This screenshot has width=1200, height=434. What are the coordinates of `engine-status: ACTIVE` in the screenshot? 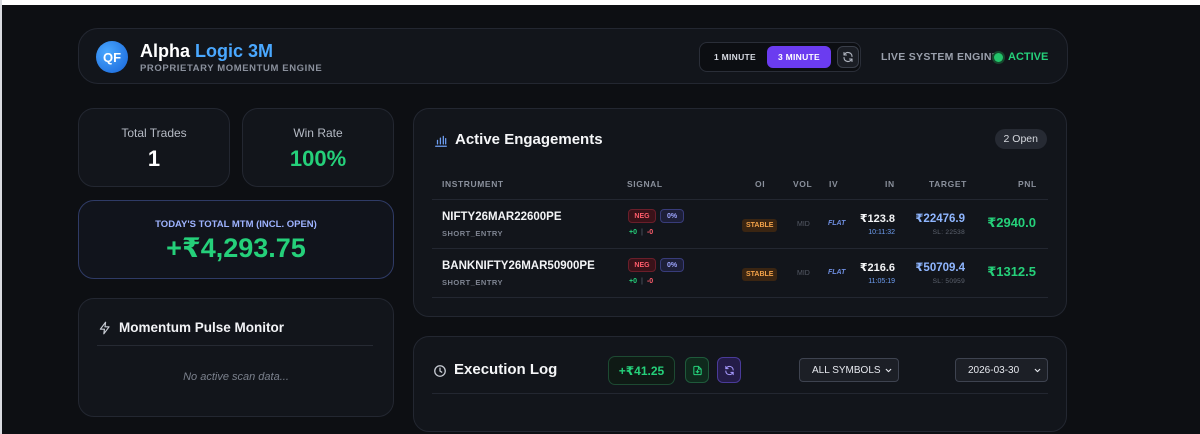 It's located at (1028, 57).